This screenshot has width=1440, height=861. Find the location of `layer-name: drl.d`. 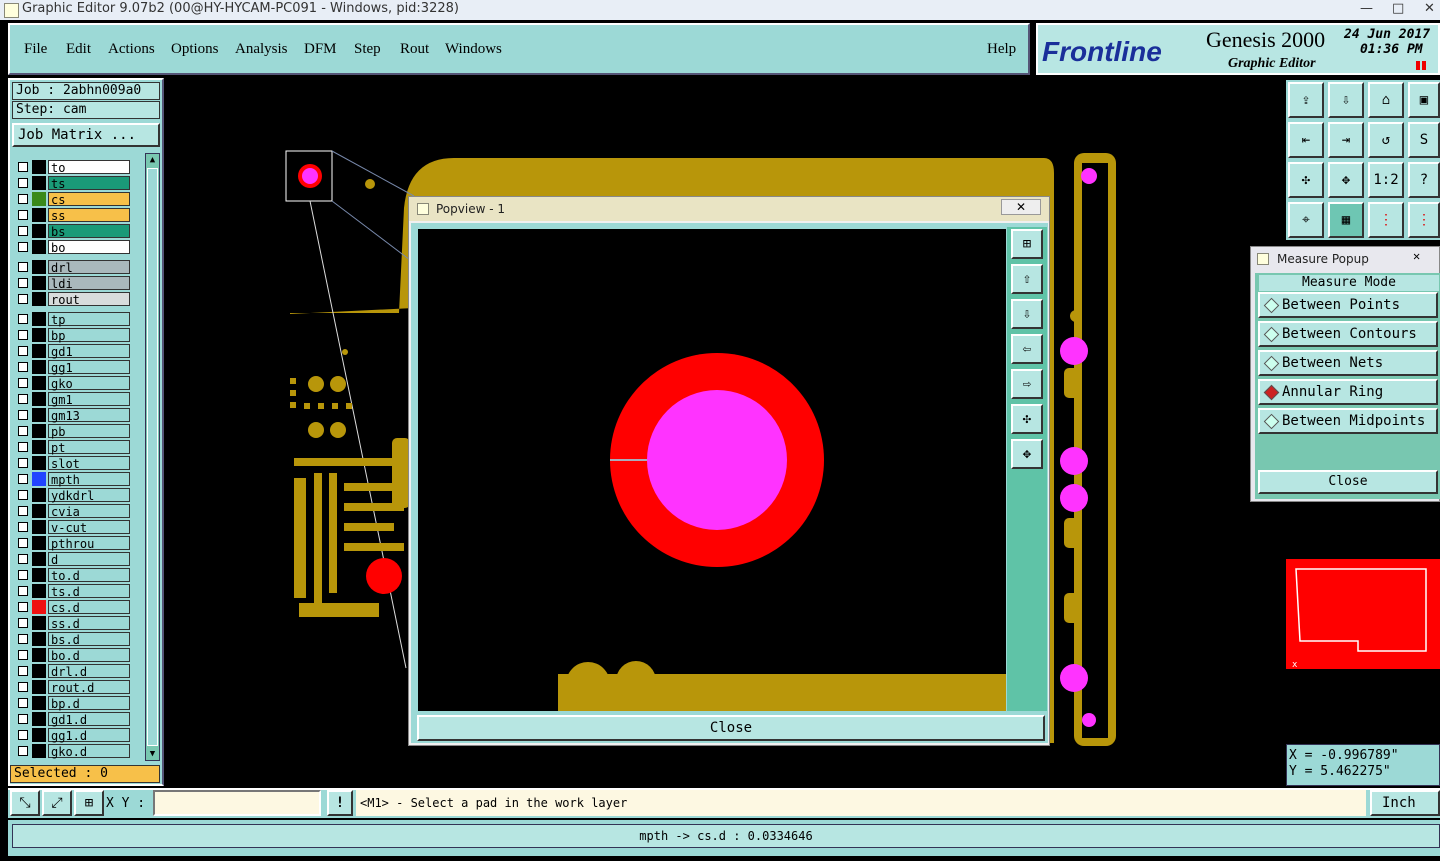

layer-name: drl.d is located at coordinates (89, 671).